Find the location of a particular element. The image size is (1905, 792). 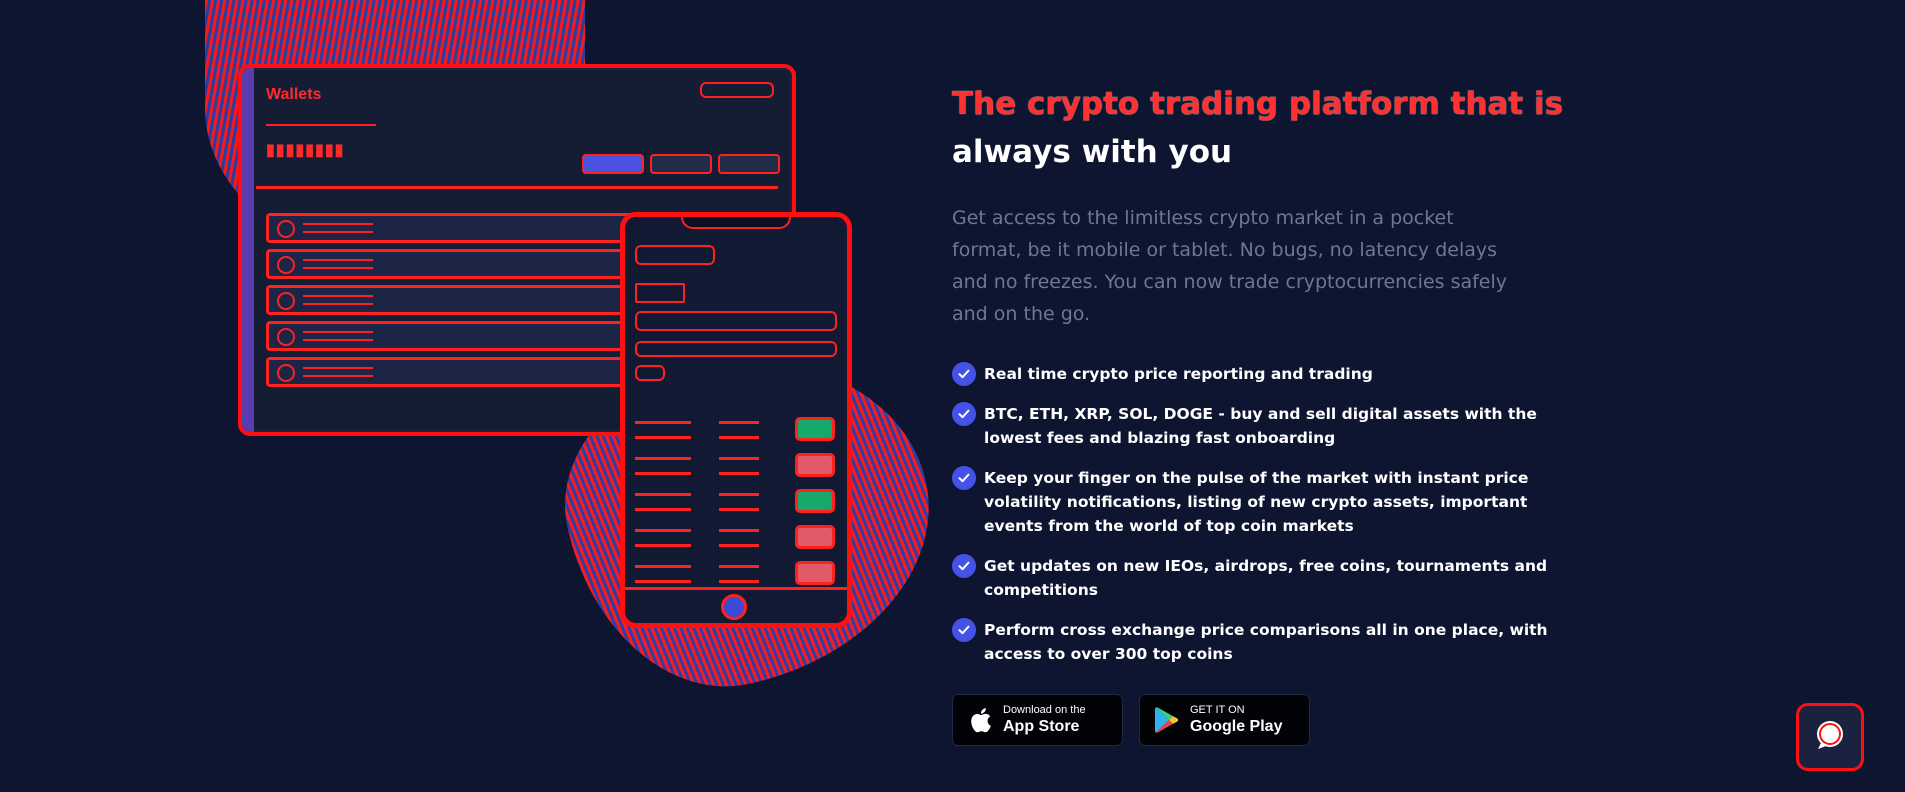

phone-filters is located at coordinates (736, 349).